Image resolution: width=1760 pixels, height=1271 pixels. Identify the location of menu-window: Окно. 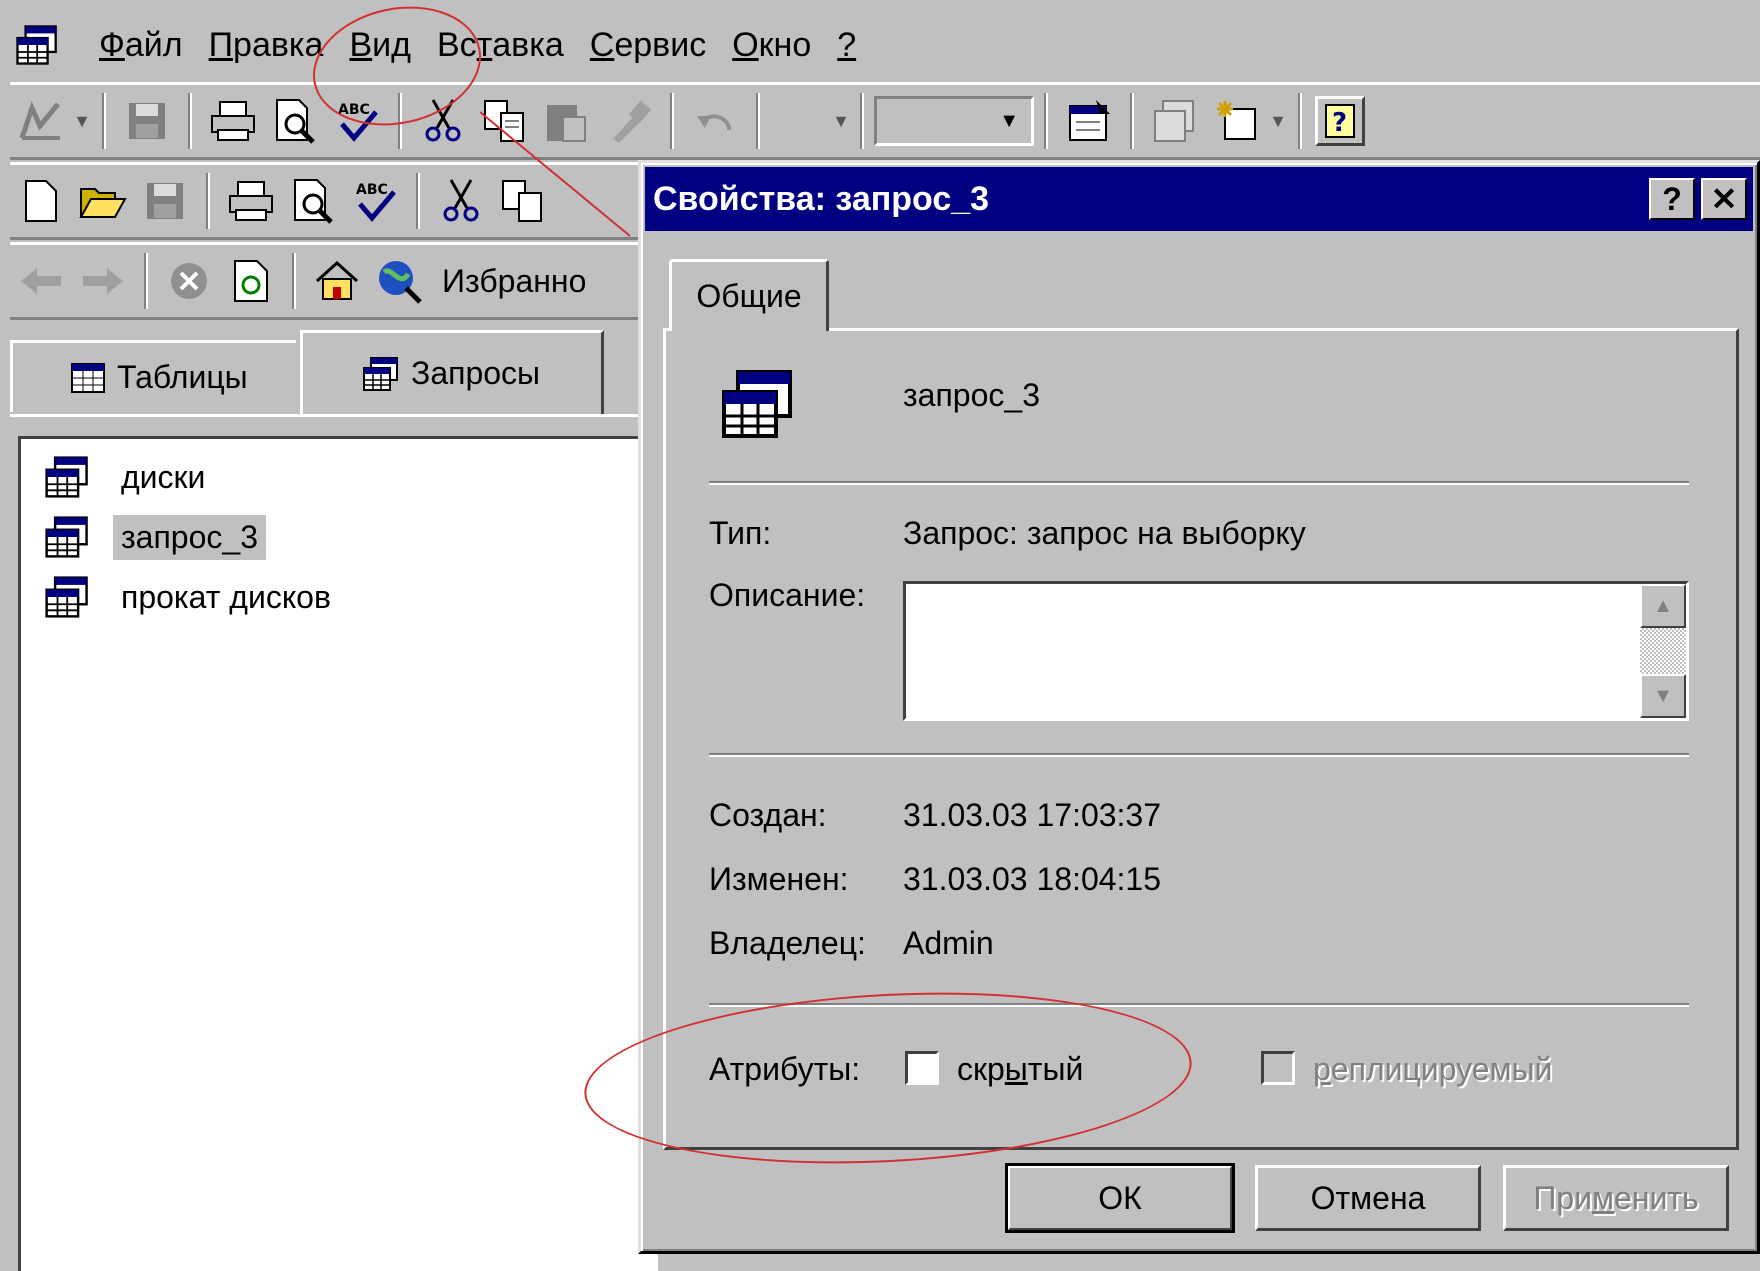
(771, 45).